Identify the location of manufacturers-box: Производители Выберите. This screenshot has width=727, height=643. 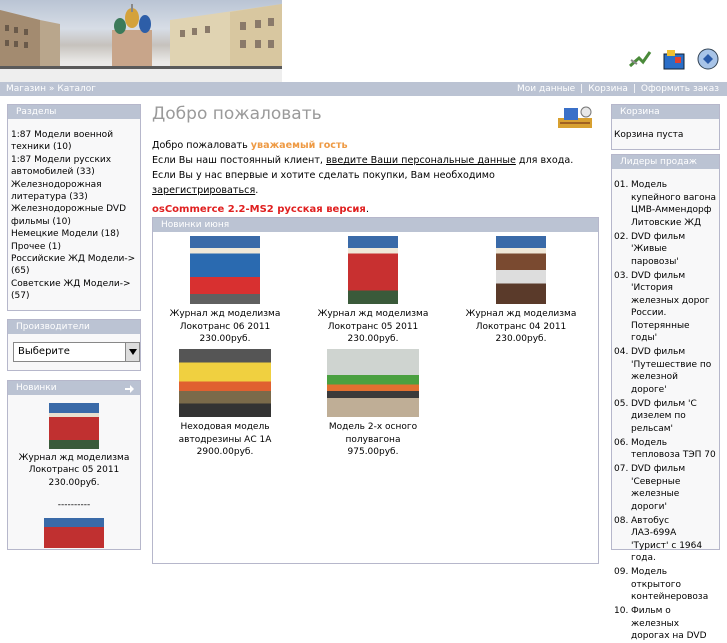
(74, 345).